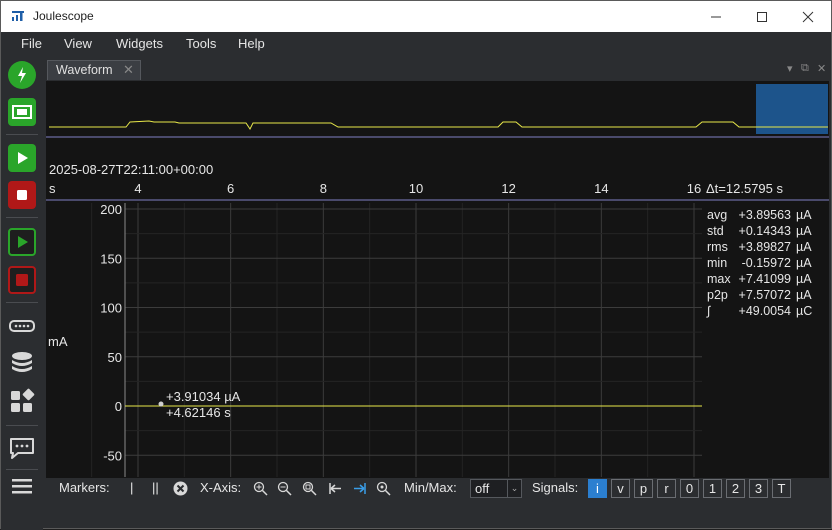 The width and height of the screenshot is (832, 530). What do you see at coordinates (804, 311) in the screenshot?
I see `stat-unit: µC` at bounding box center [804, 311].